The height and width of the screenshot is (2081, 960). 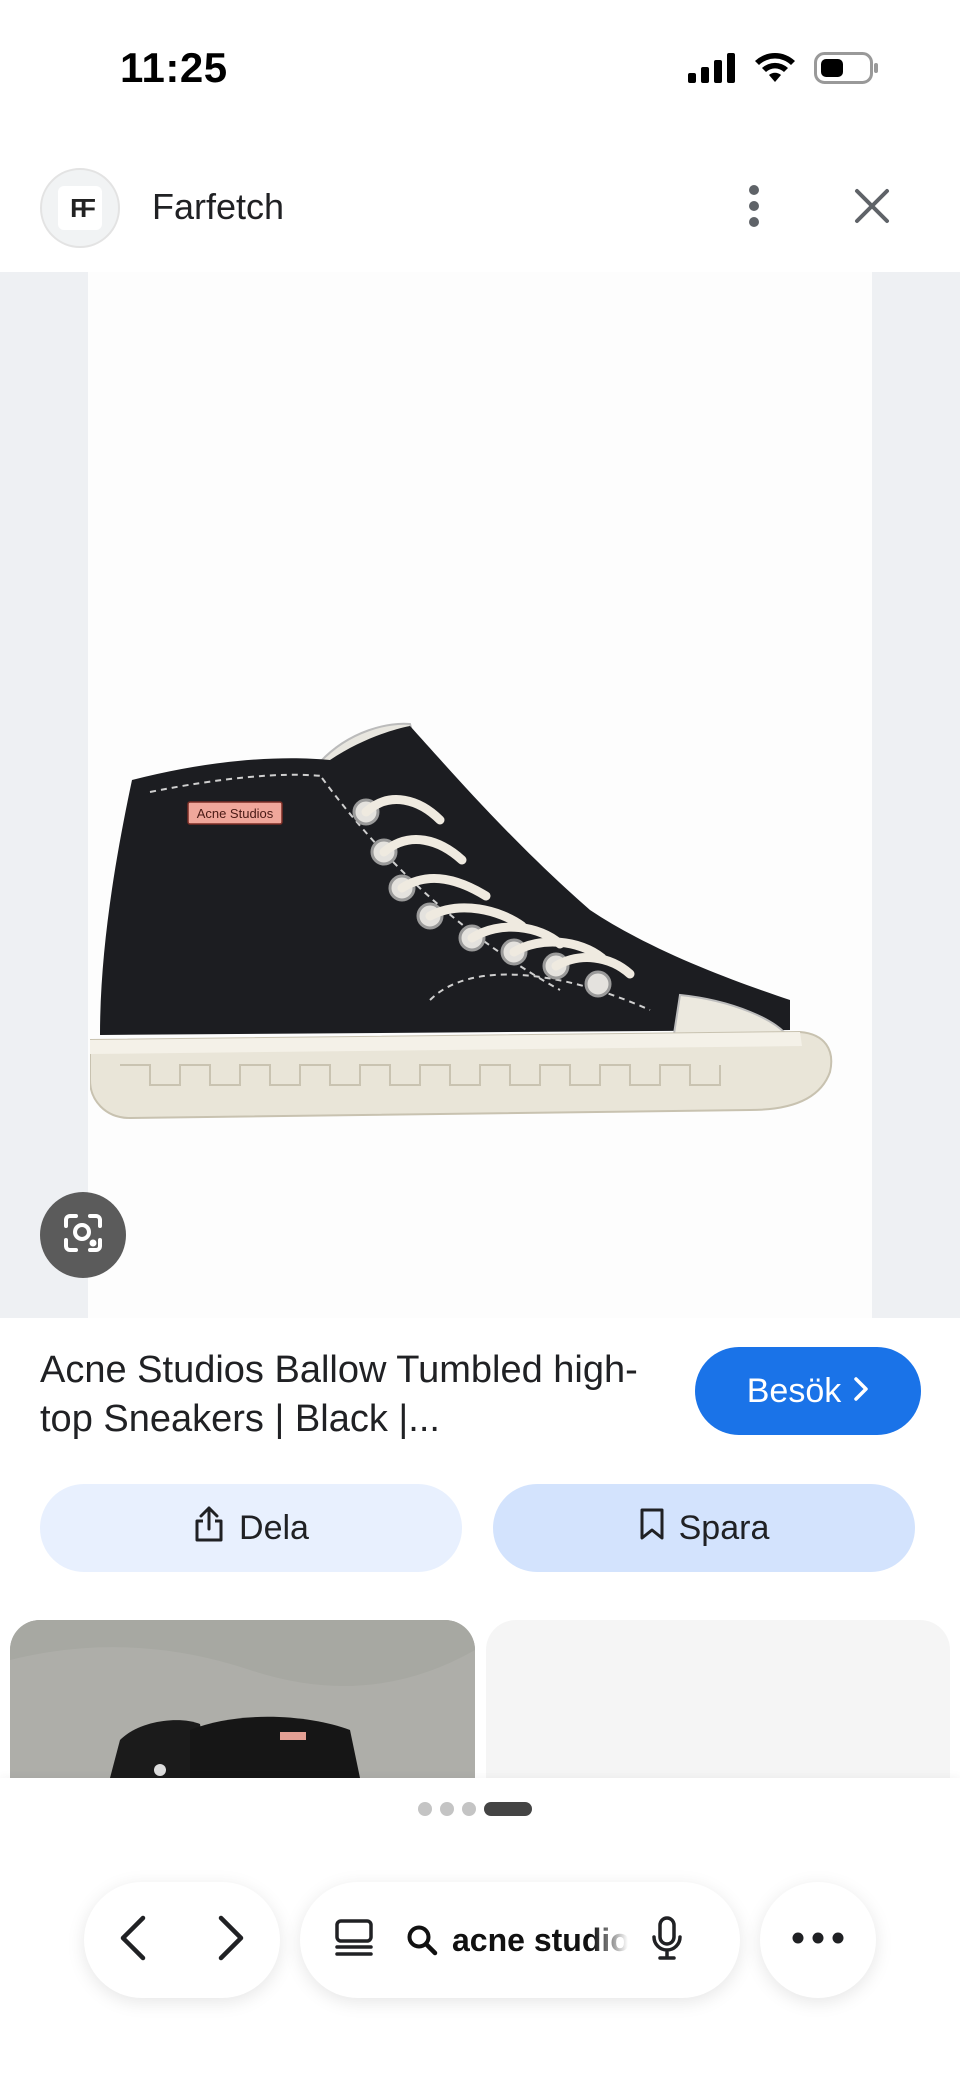 I want to click on back-button, so click(x=133, y=1940).